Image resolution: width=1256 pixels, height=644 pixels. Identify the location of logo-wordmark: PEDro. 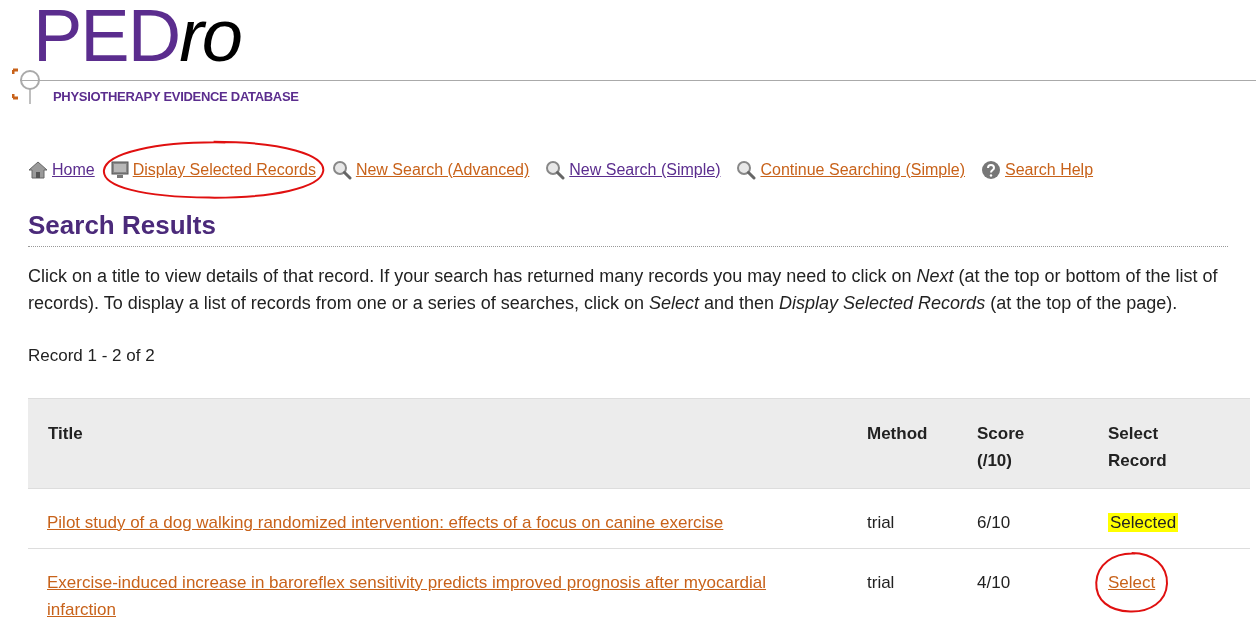
(137, 36).